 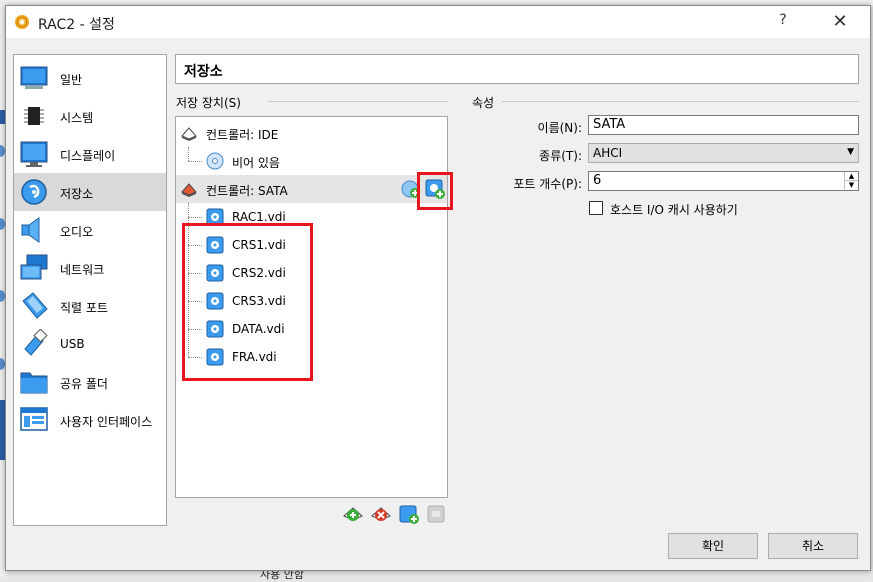 I want to click on tree-item-label: 비어 있음, so click(x=256, y=163).